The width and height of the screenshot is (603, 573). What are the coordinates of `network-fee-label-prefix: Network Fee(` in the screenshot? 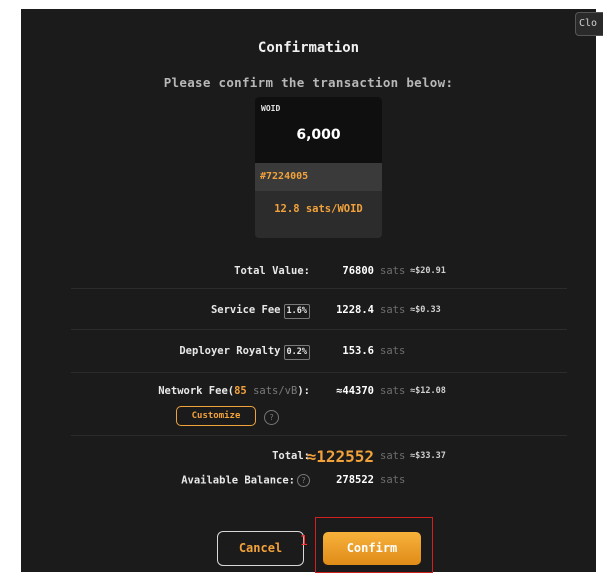 It's located at (196, 391).